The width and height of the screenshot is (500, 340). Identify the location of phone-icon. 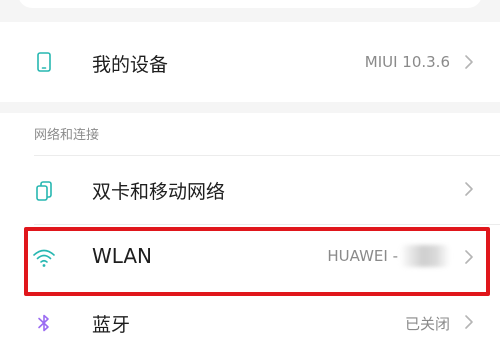
(44, 62).